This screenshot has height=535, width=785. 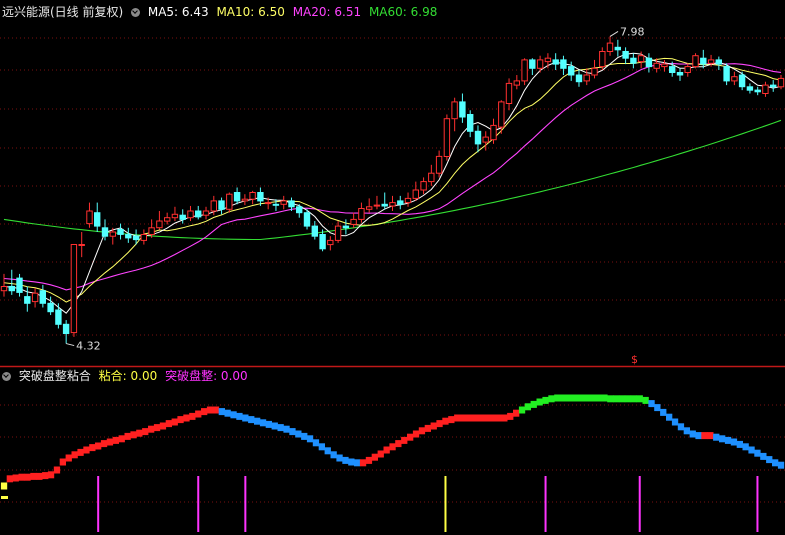 What do you see at coordinates (62, 12) in the screenshot?
I see `stock-title: 远兴能源(日线 前复权)` at bounding box center [62, 12].